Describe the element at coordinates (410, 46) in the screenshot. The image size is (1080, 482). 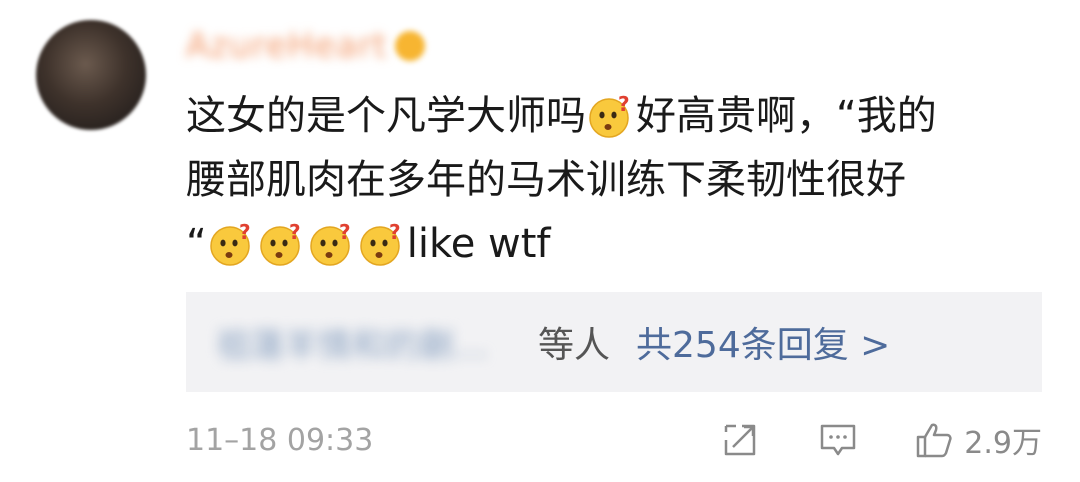
I see `verified-badge-icon` at that location.